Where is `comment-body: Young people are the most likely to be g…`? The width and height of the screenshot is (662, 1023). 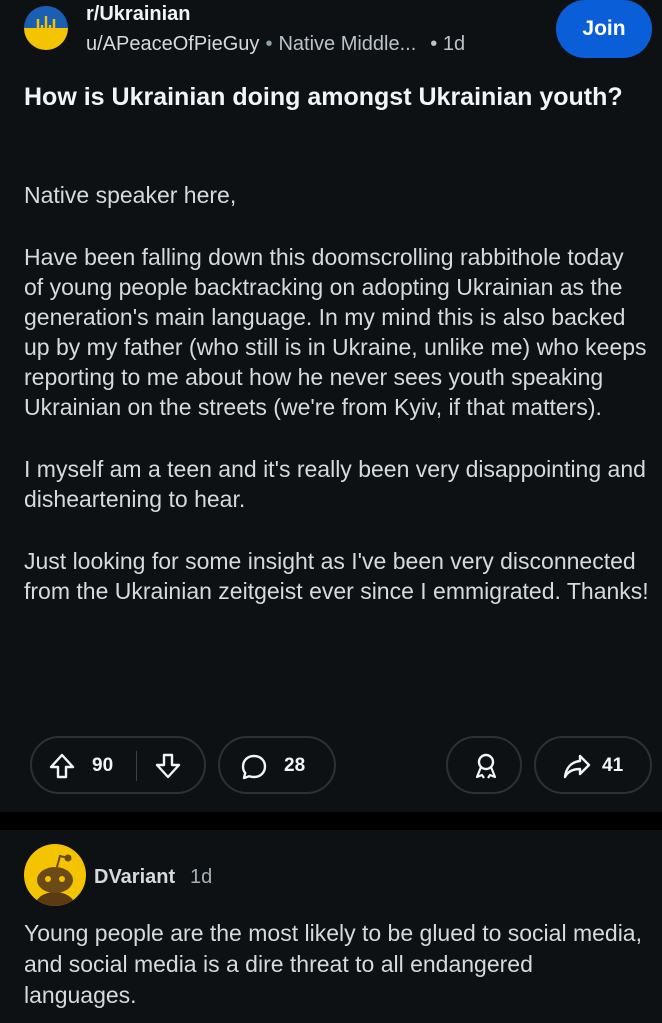 comment-body: Young people are the most likely to be g… is located at coordinates (333, 964).